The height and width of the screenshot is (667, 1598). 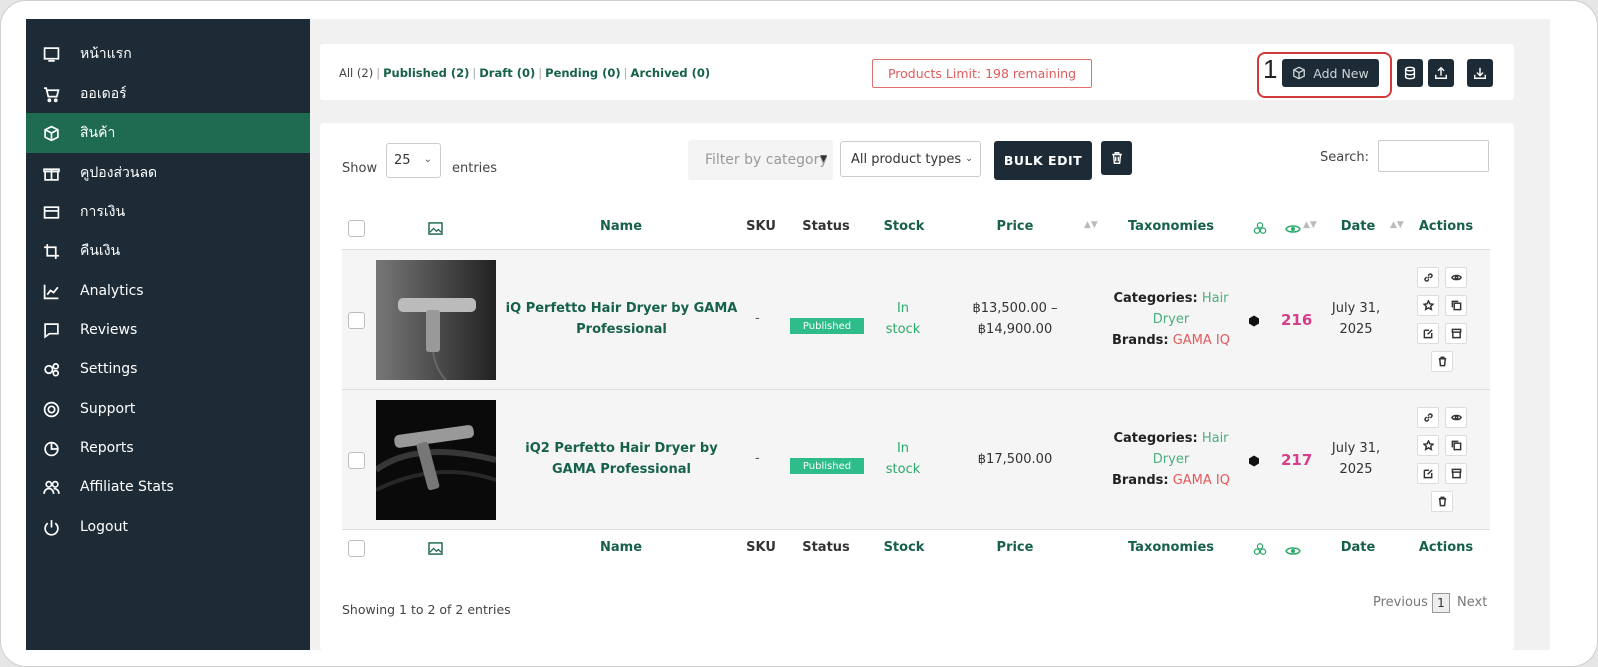 What do you see at coordinates (1410, 73) in the screenshot?
I see `database-button` at bounding box center [1410, 73].